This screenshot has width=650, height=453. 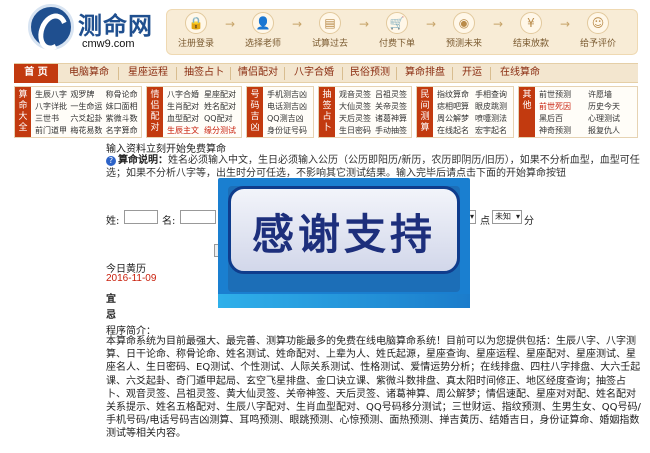 What do you see at coordinates (184, 94) in the screenshot?
I see `category-link: 八字合婚` at bounding box center [184, 94].